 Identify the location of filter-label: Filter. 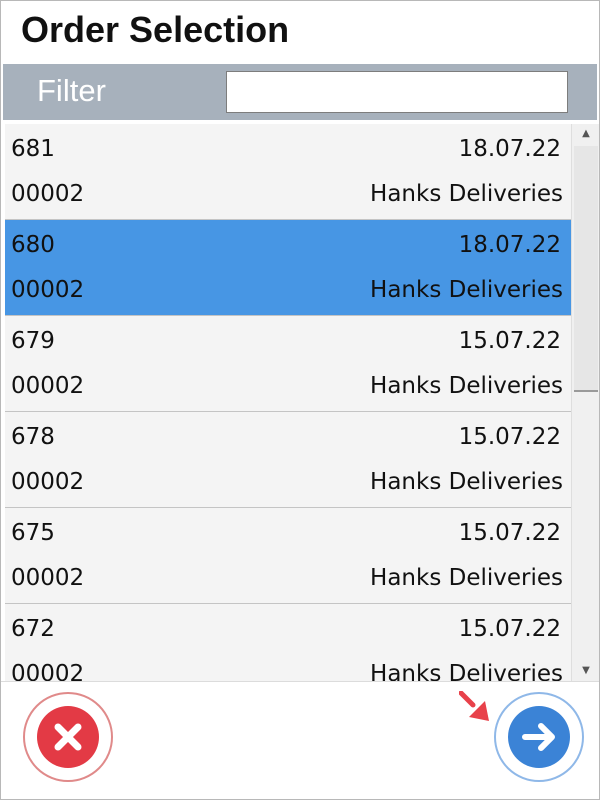
(71, 90).